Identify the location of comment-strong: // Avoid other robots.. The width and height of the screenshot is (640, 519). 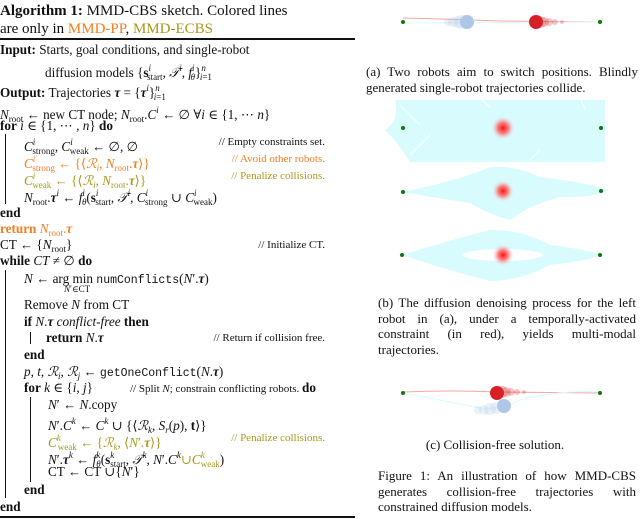
(278, 159).